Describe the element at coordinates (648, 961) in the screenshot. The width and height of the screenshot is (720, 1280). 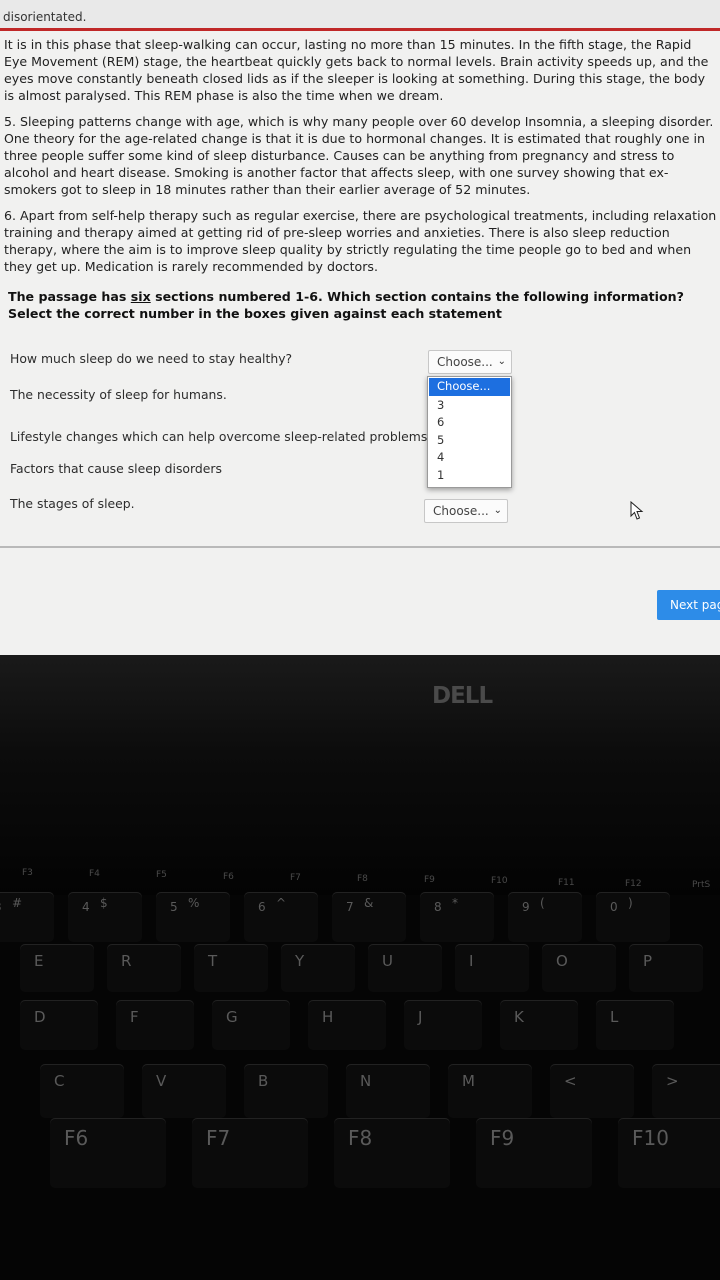
I see `key-label: P` at that location.